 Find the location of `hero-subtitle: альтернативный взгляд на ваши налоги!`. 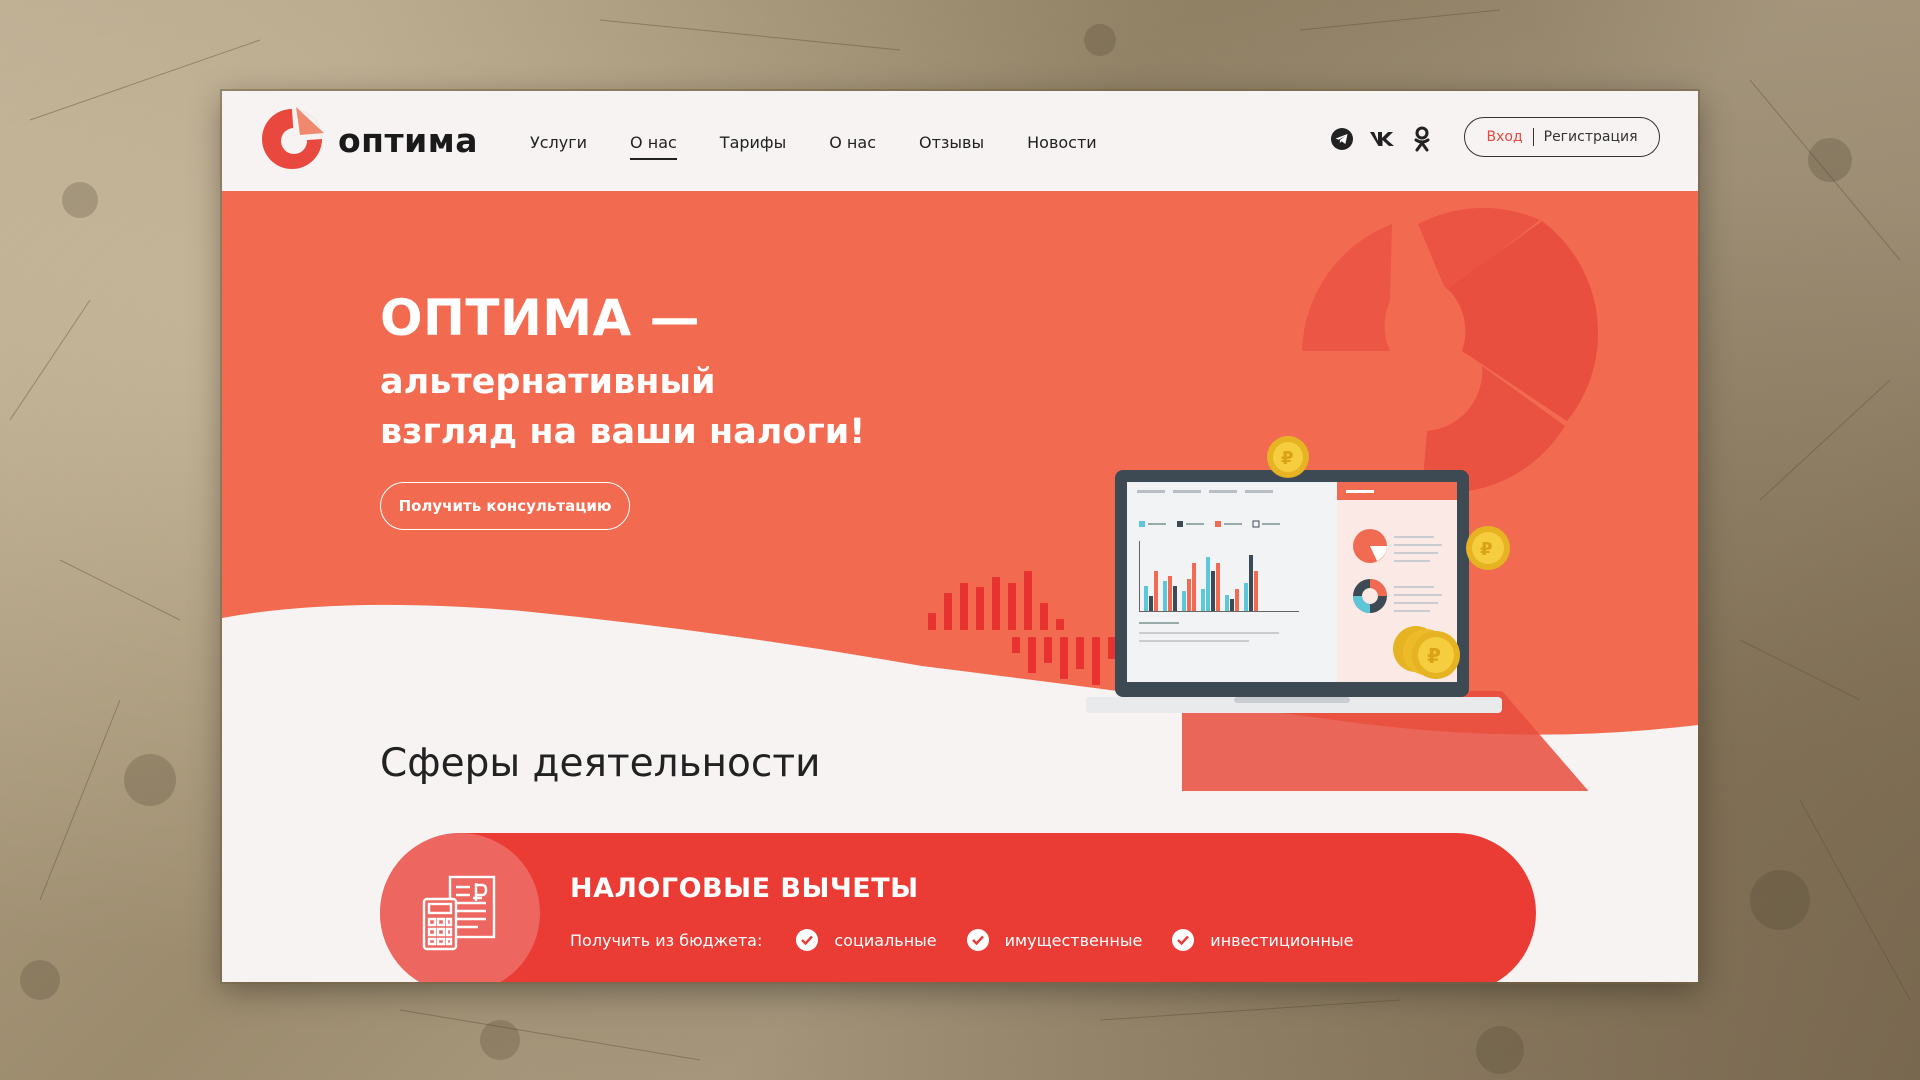

hero-subtitle: альтернативный взгляд на ваши налоги! is located at coordinates (660, 407).